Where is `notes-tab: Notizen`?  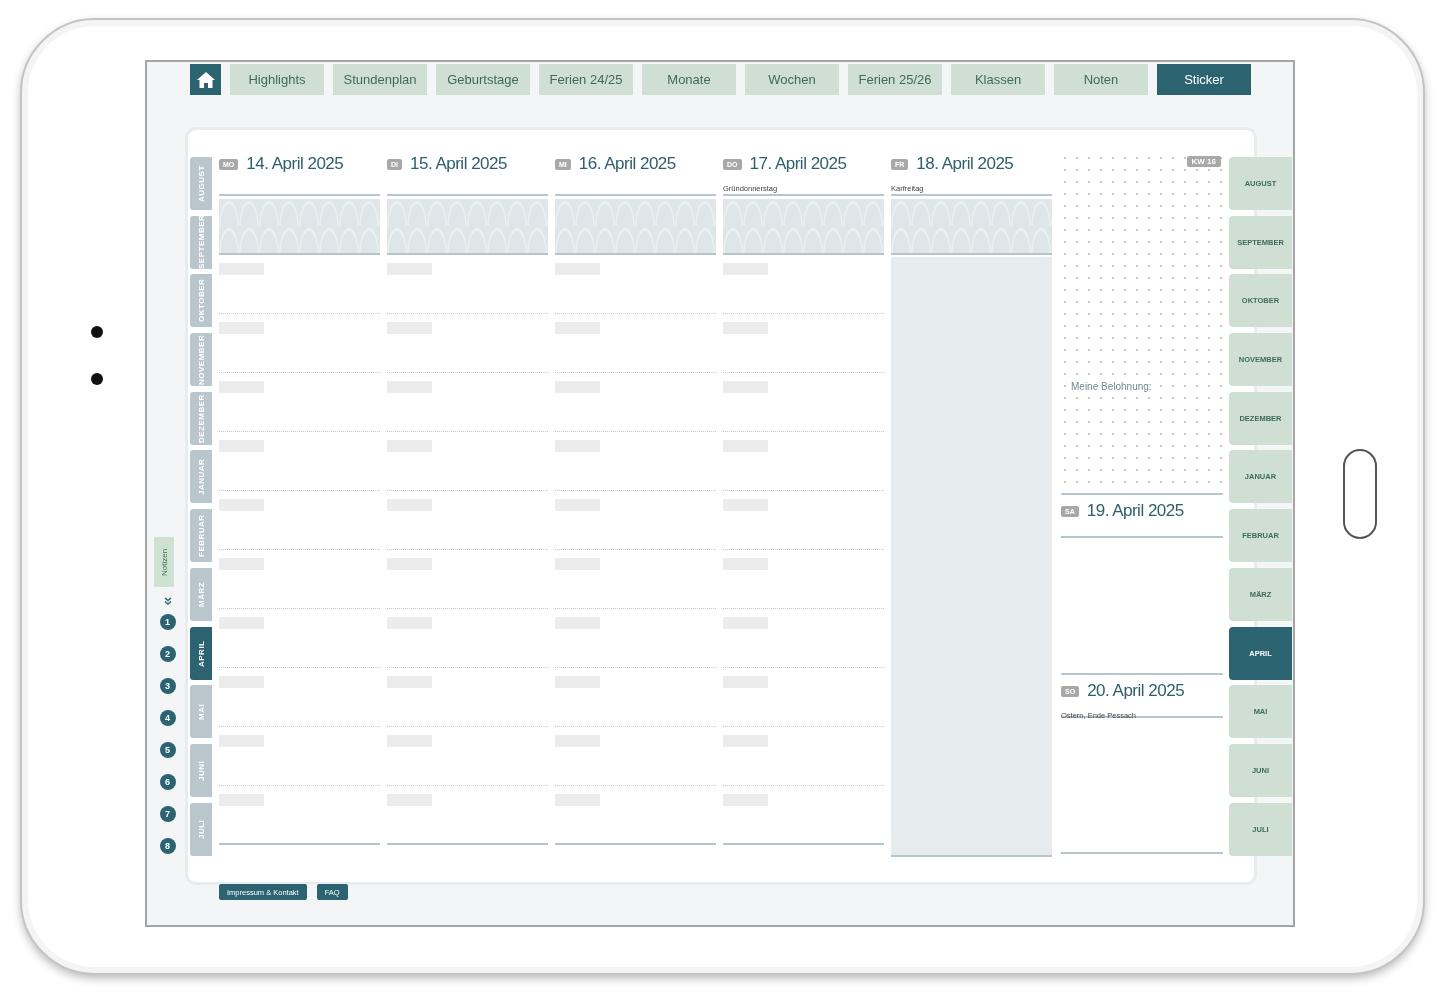
notes-tab: Notizen is located at coordinates (163, 562).